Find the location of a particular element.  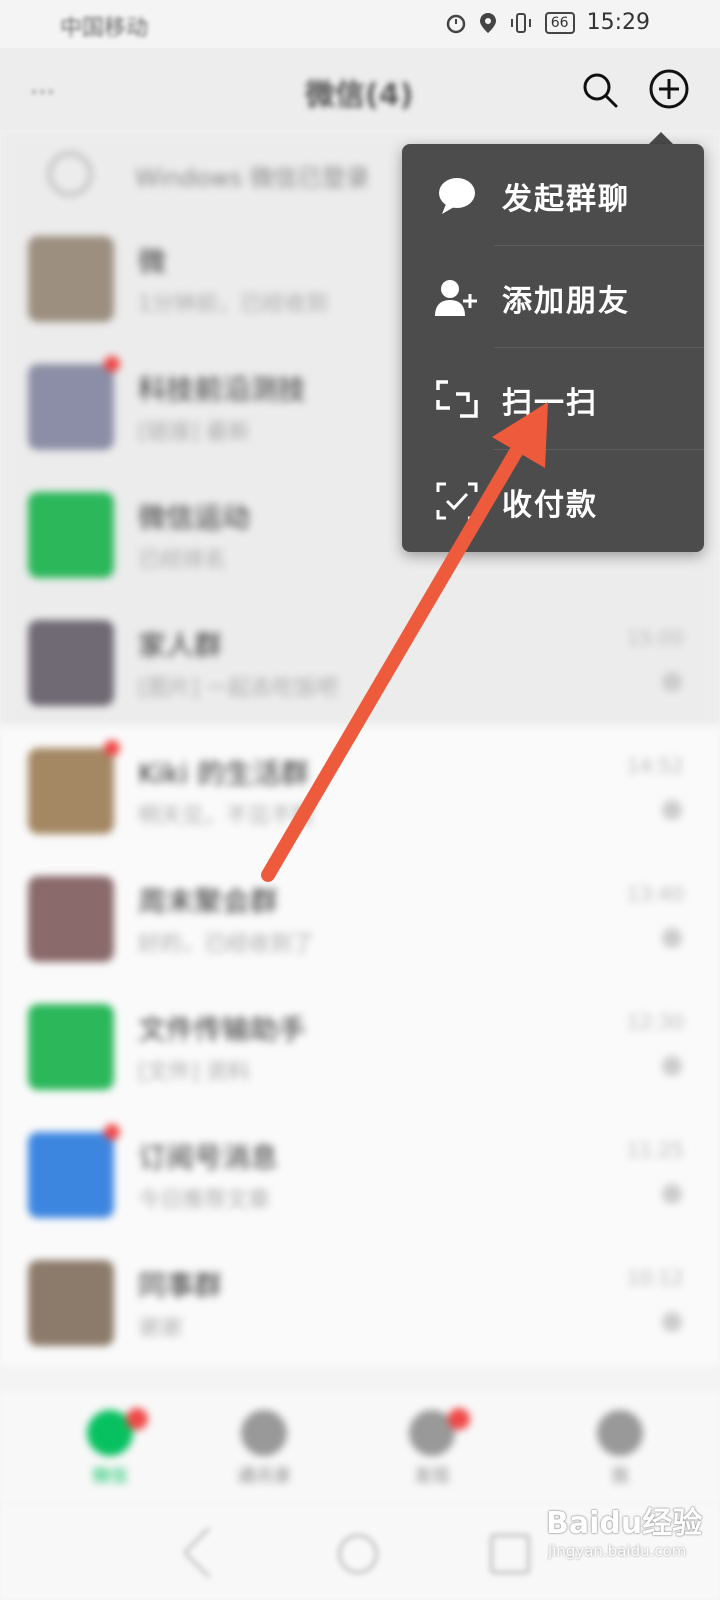

watermark-logo: Baidu经验 jingyan.baidu.com is located at coordinates (624, 1534).